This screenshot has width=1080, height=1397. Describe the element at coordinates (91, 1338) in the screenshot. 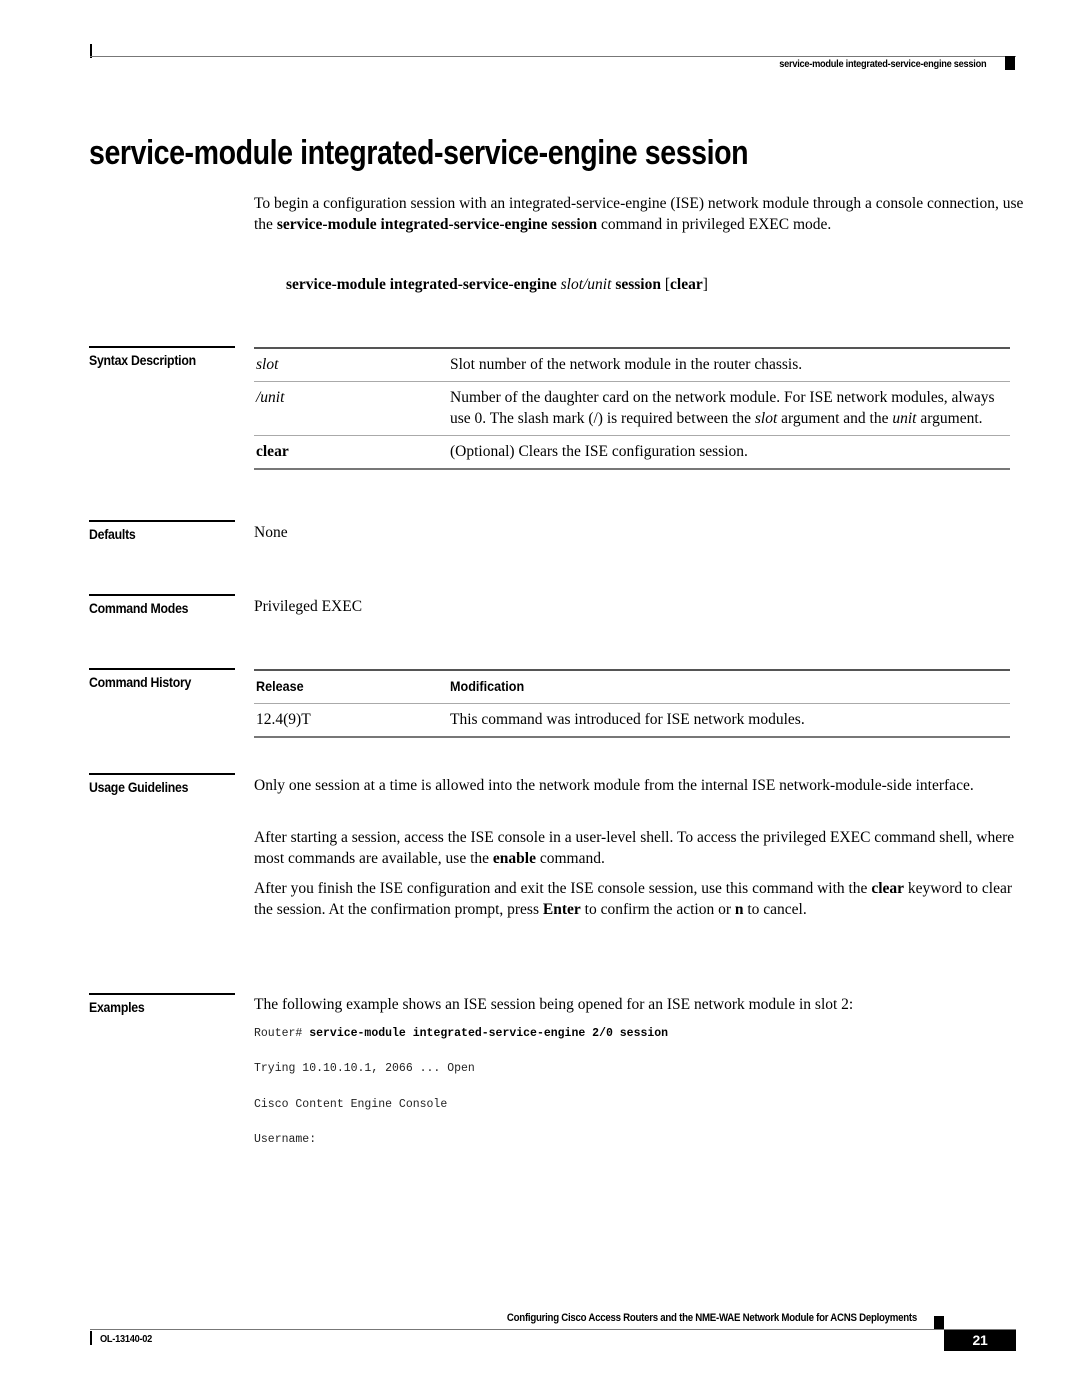

I see `footer-rule-marker` at that location.